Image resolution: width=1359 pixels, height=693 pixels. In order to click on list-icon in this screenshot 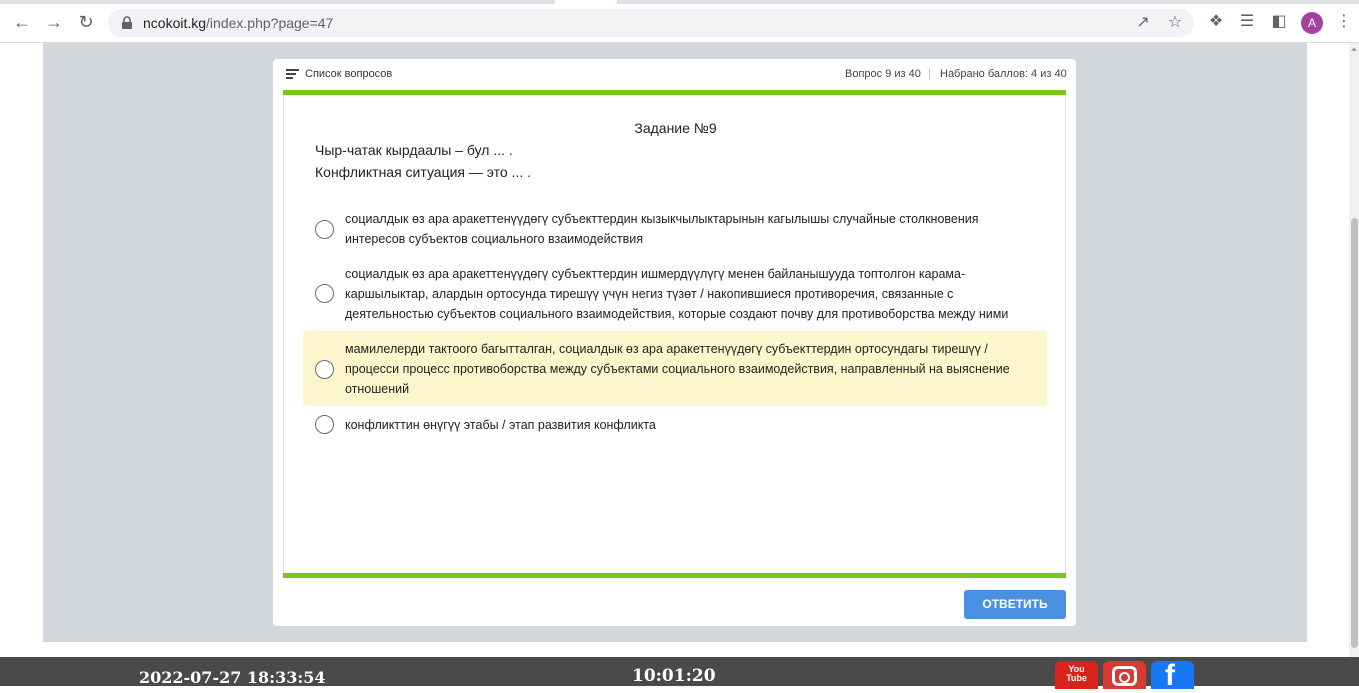, I will do `click(292, 74)`.